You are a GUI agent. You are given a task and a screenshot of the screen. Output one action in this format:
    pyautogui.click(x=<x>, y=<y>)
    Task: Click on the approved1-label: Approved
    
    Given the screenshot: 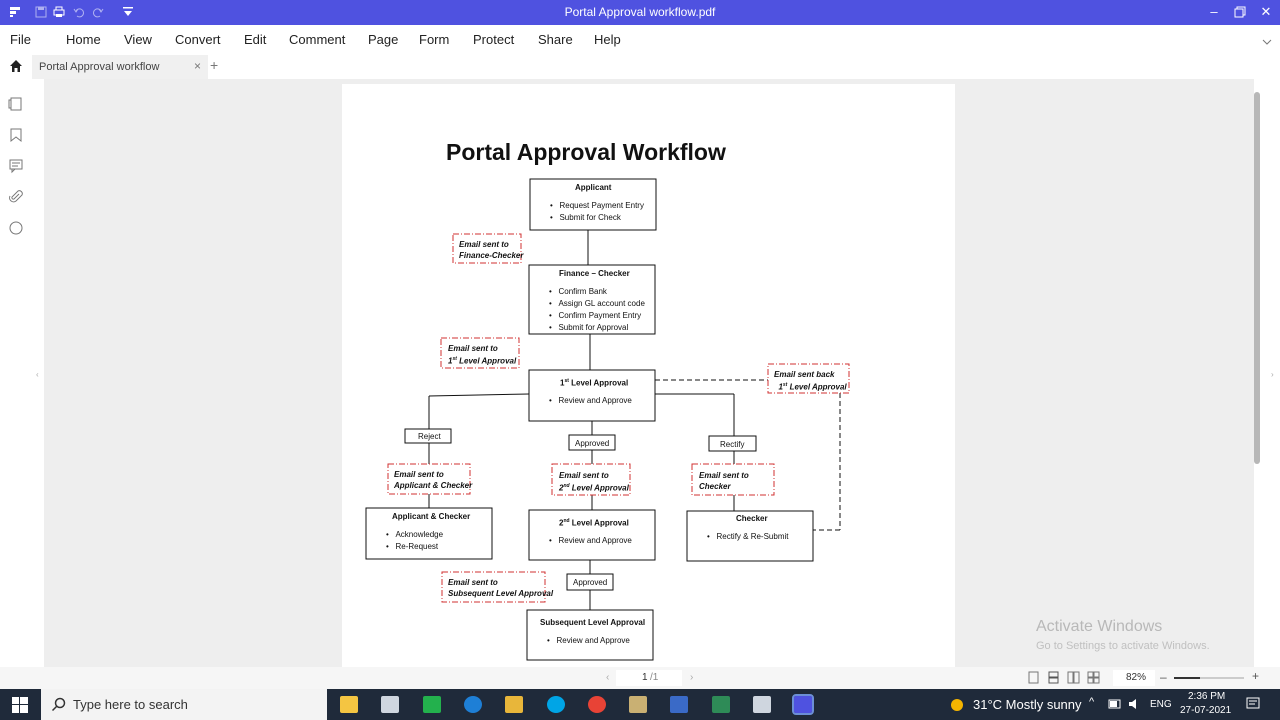 What is the action you would take?
    pyautogui.click(x=592, y=443)
    